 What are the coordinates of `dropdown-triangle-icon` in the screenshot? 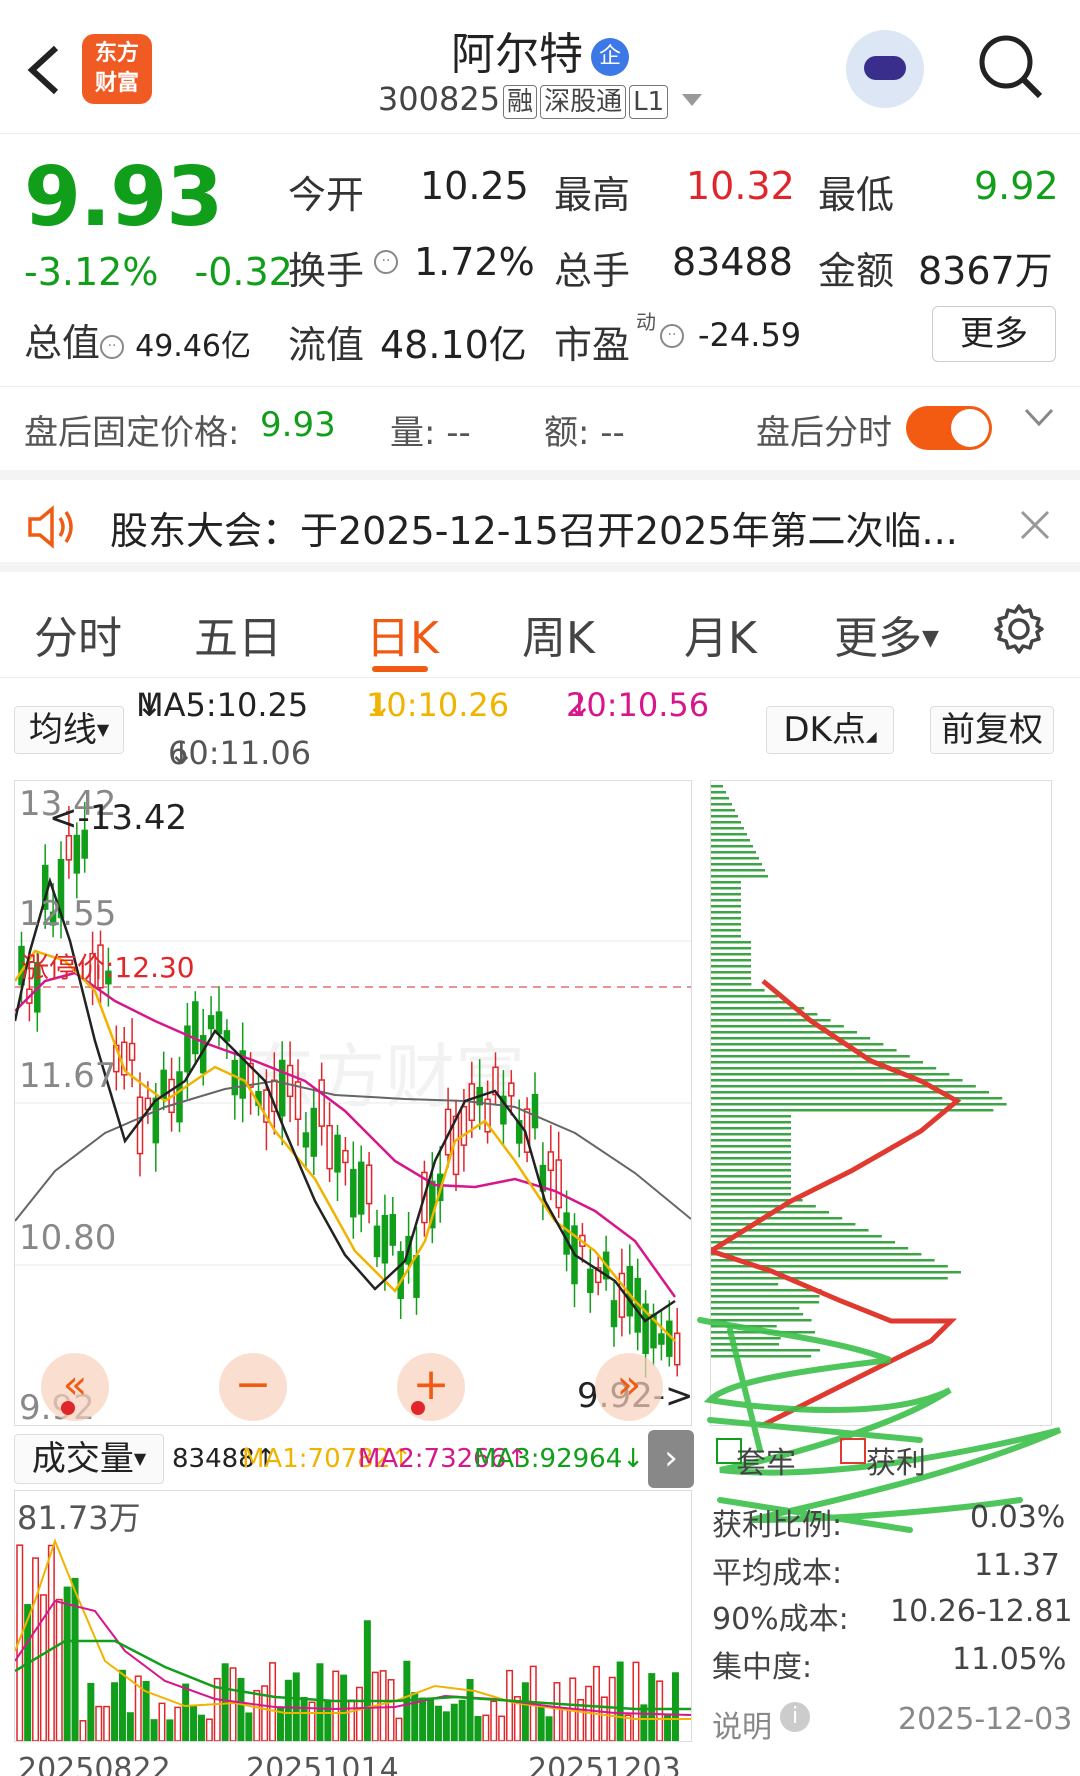 It's located at (692, 100).